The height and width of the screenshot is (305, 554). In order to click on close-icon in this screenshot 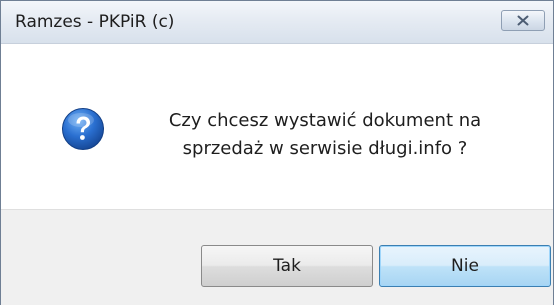, I will do `click(523, 20)`.